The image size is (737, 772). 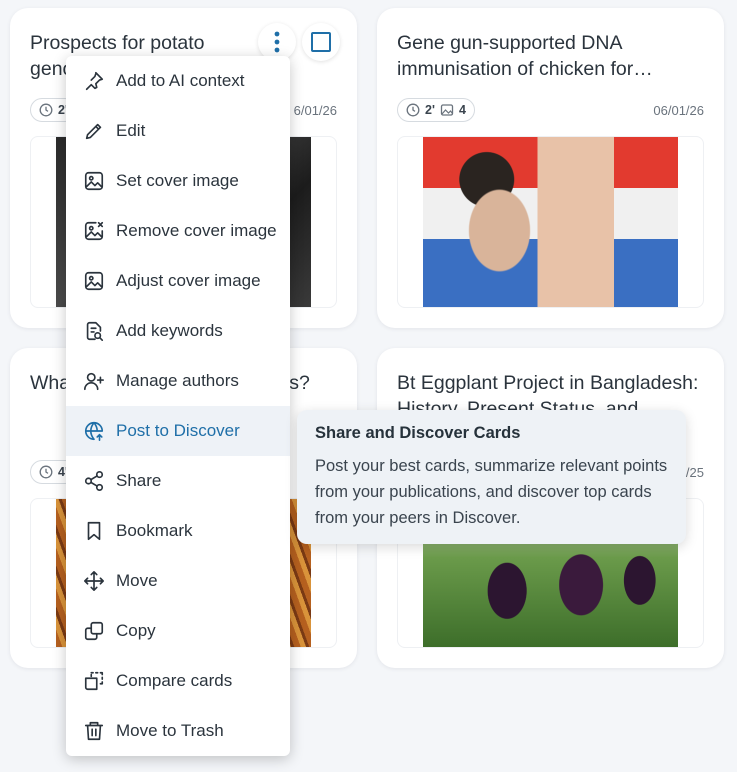 What do you see at coordinates (94, 731) in the screenshot?
I see `trash-icon` at bounding box center [94, 731].